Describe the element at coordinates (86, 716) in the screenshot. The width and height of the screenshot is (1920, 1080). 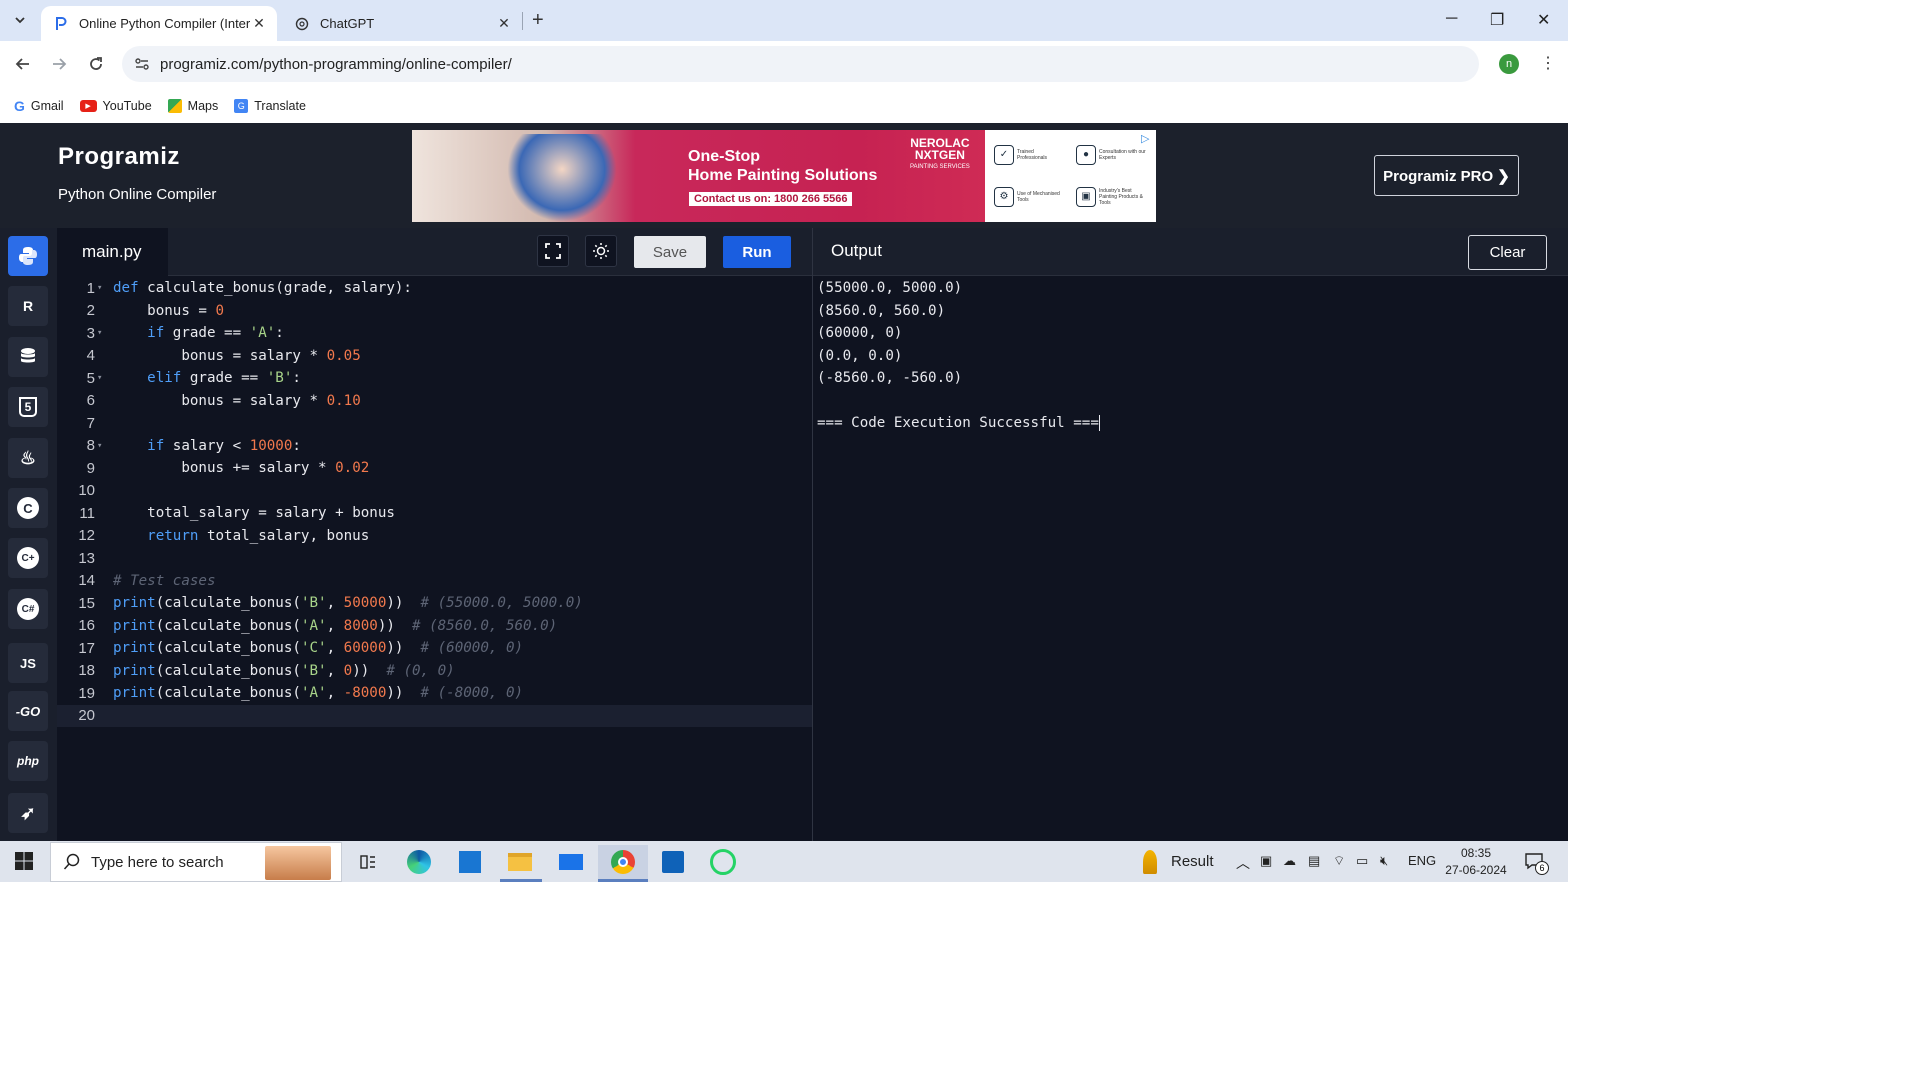
I see `line-number: 20` at that location.